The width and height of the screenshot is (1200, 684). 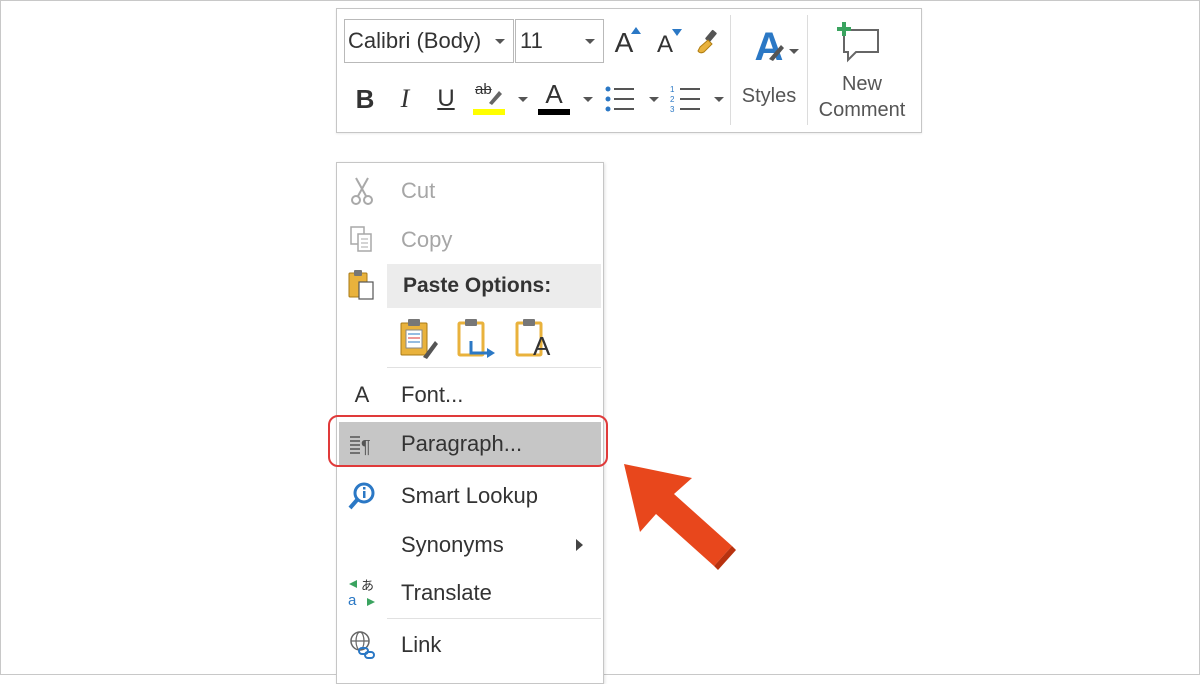 What do you see at coordinates (672, 89) in the screenshot?
I see `svg-text: 1` at bounding box center [672, 89].